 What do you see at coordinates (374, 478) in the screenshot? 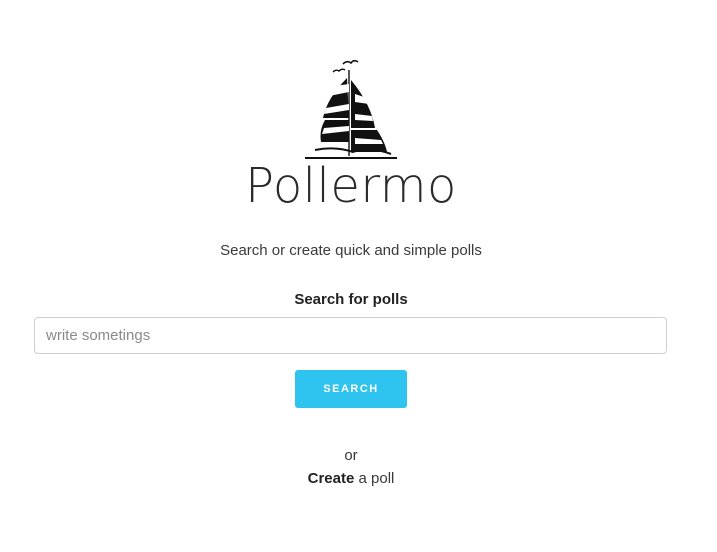
I see `create-poll-suffix: a poll` at bounding box center [374, 478].